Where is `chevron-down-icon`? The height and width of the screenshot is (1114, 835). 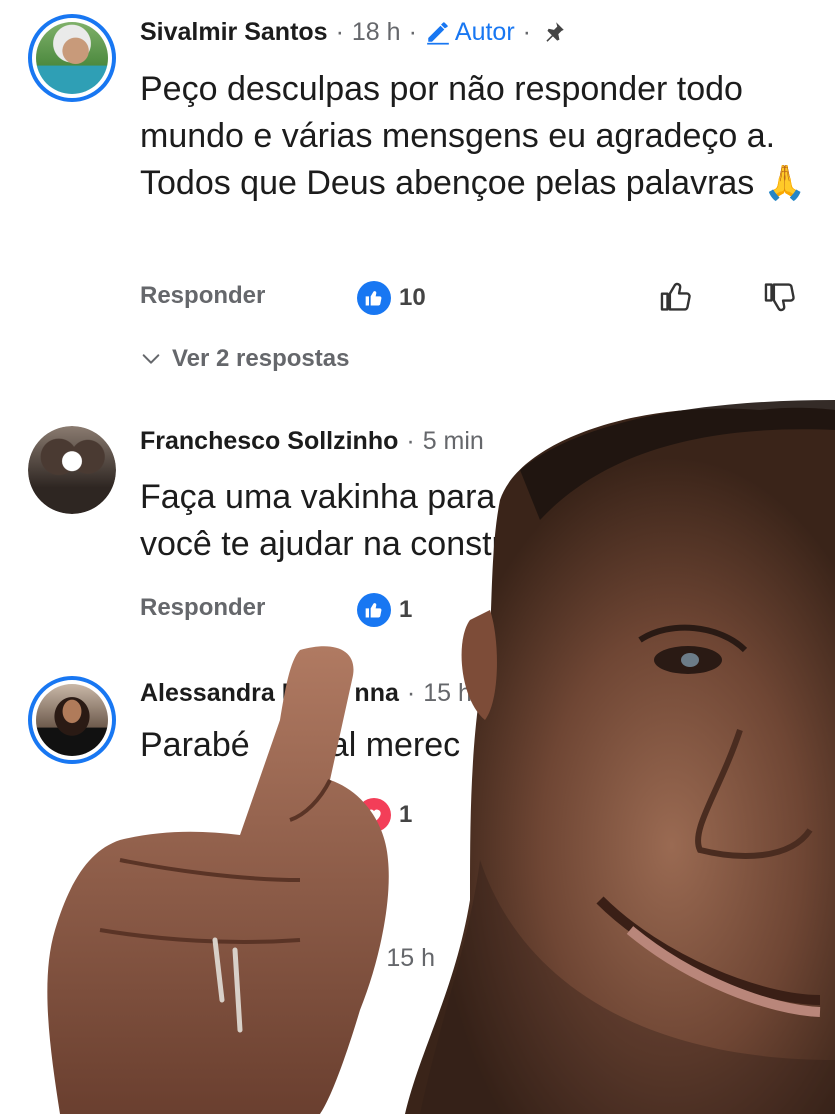
chevron-down-icon is located at coordinates (151, 359).